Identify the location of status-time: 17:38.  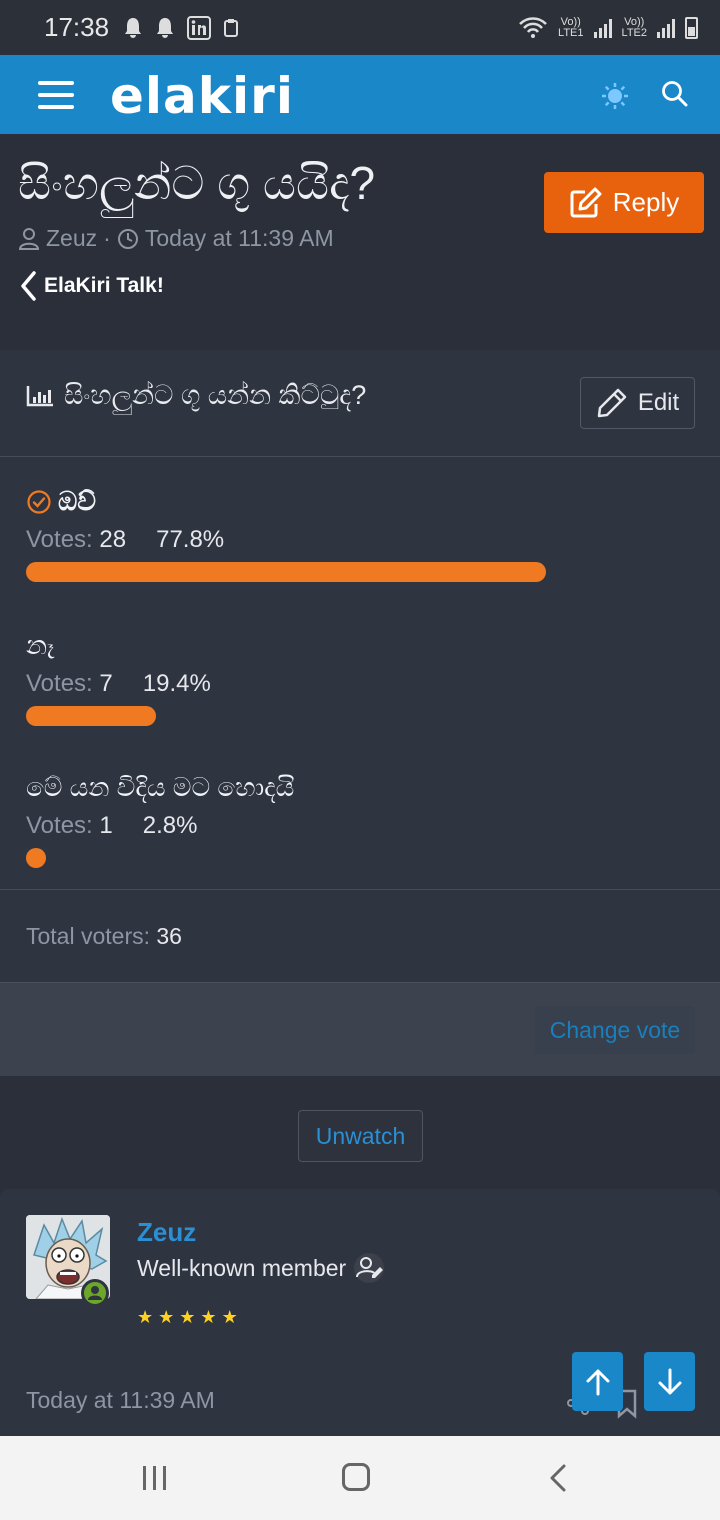
(77, 27).